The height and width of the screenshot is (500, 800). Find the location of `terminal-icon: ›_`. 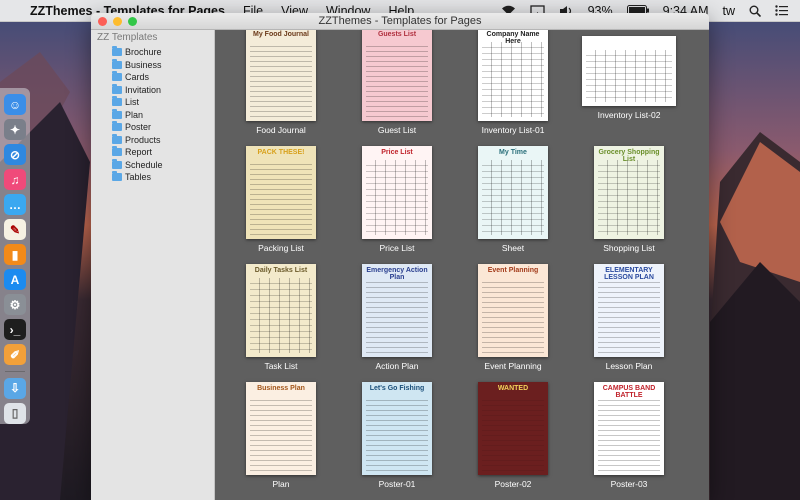

terminal-icon: ›_ is located at coordinates (15, 329).